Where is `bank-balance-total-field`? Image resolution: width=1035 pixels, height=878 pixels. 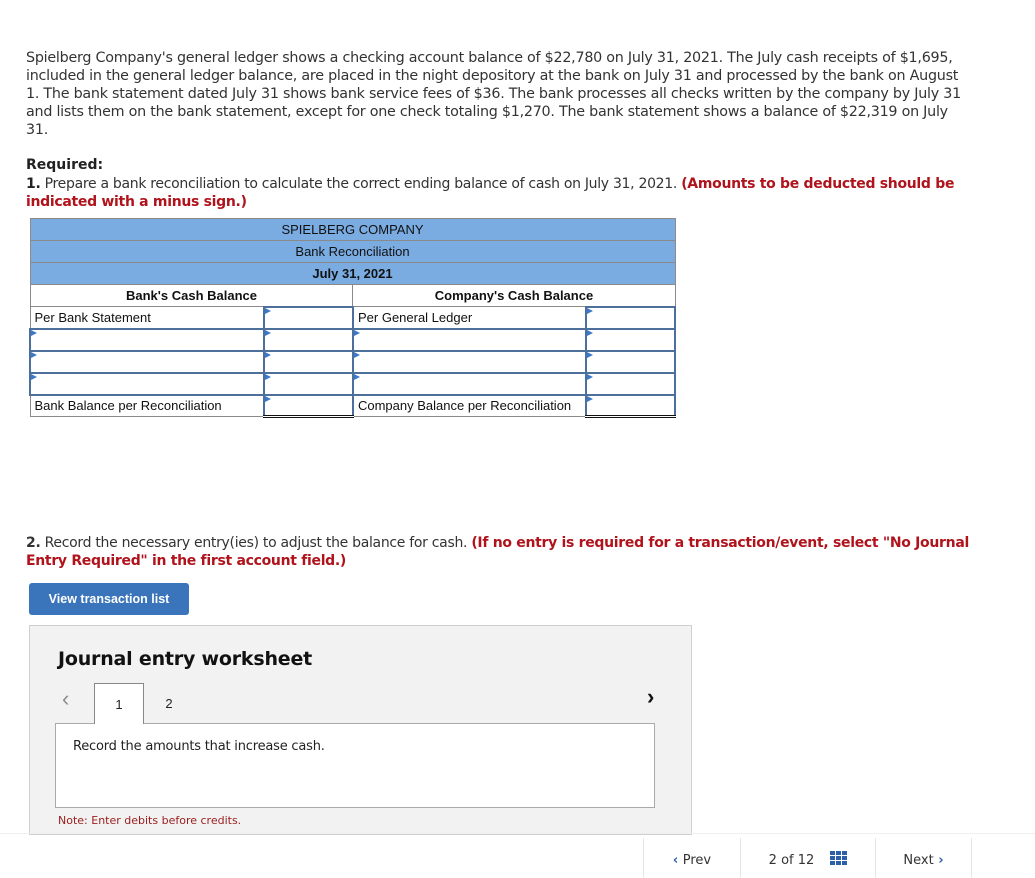 bank-balance-total-field is located at coordinates (308, 405).